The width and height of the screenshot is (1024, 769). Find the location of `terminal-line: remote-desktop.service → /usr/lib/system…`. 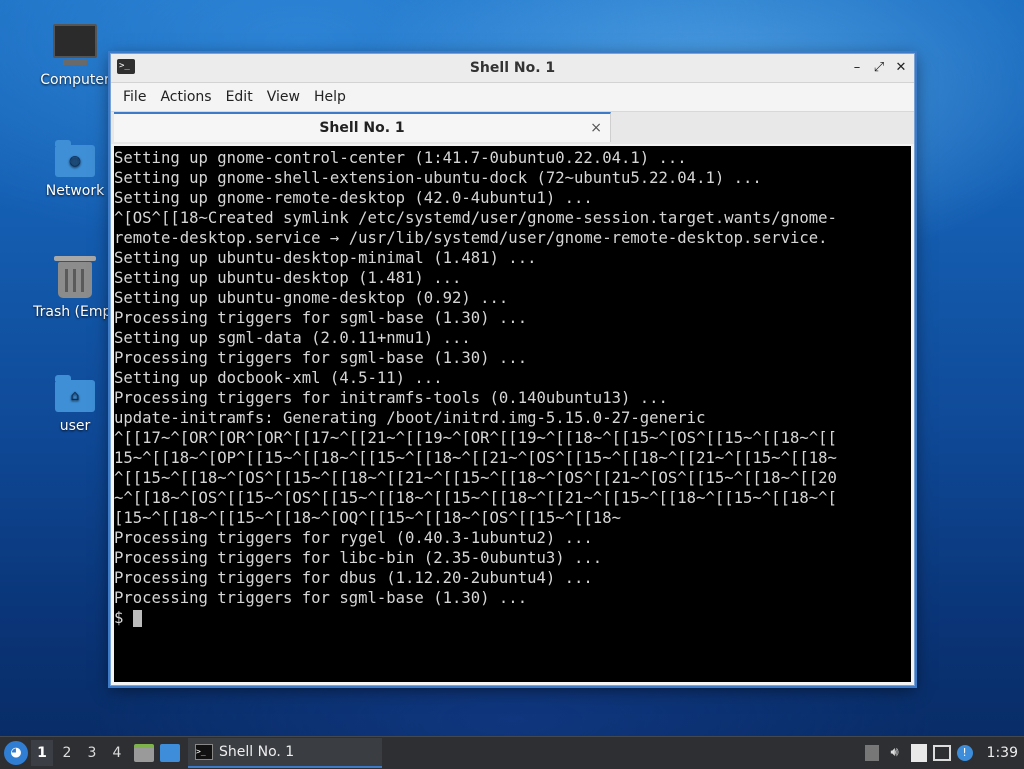

terminal-line: remote-desktop.service → /usr/lib/system… is located at coordinates (471, 238).